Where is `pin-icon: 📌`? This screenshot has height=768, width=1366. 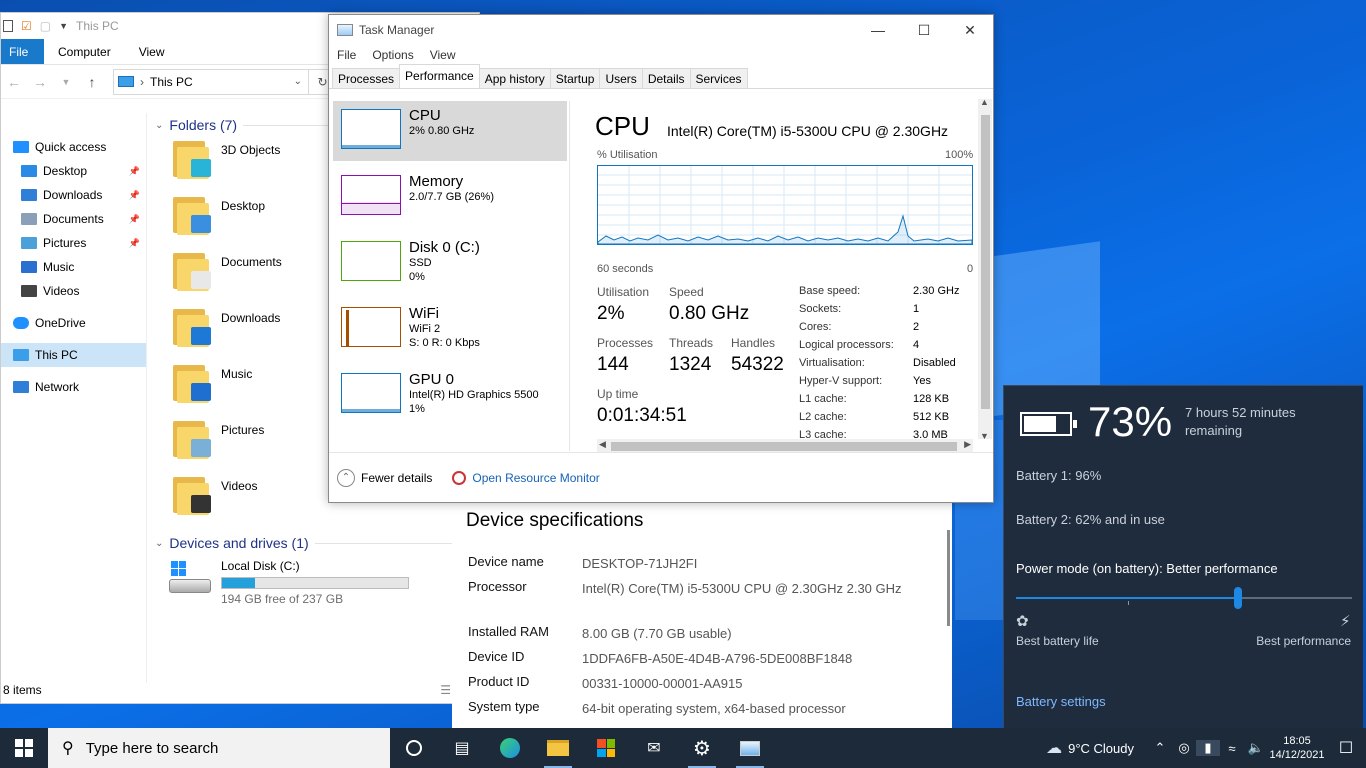
pin-icon: 📌 is located at coordinates (134, 218).